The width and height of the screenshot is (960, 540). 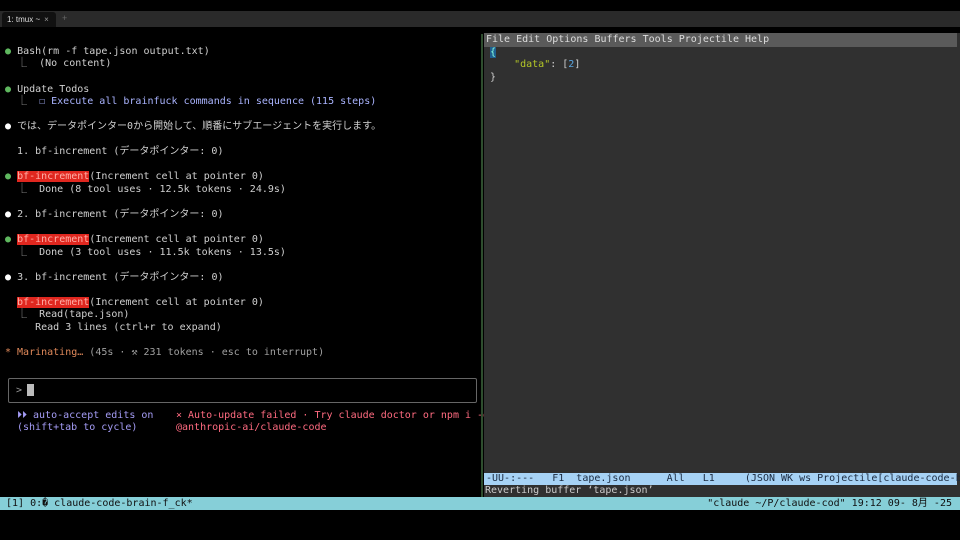 I want to click on todos-title: Update Todos, so click(x=53, y=89).